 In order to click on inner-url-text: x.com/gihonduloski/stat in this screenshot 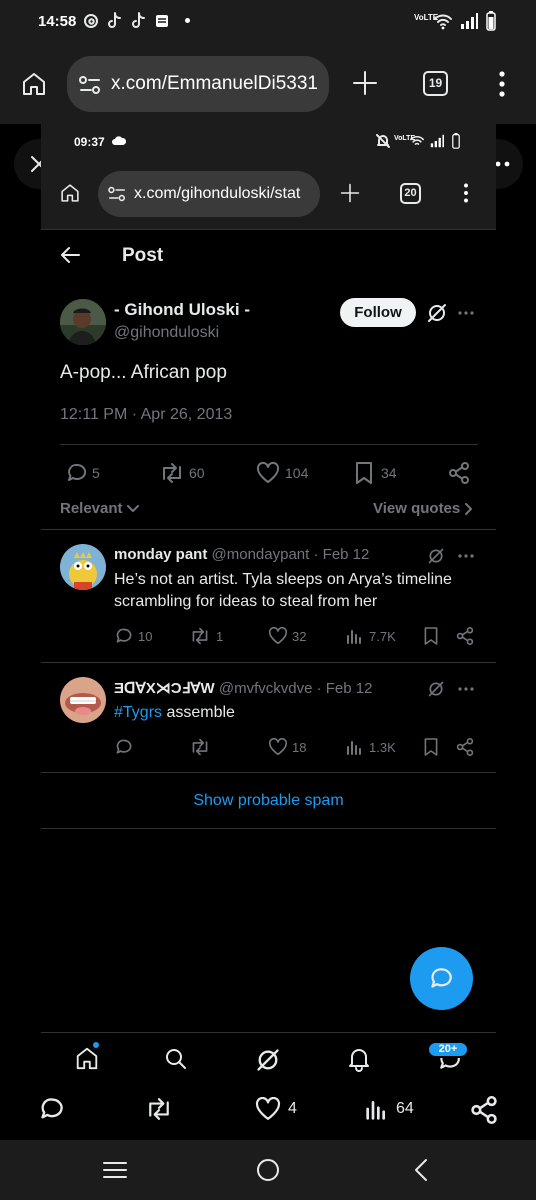, I will do `click(217, 193)`.